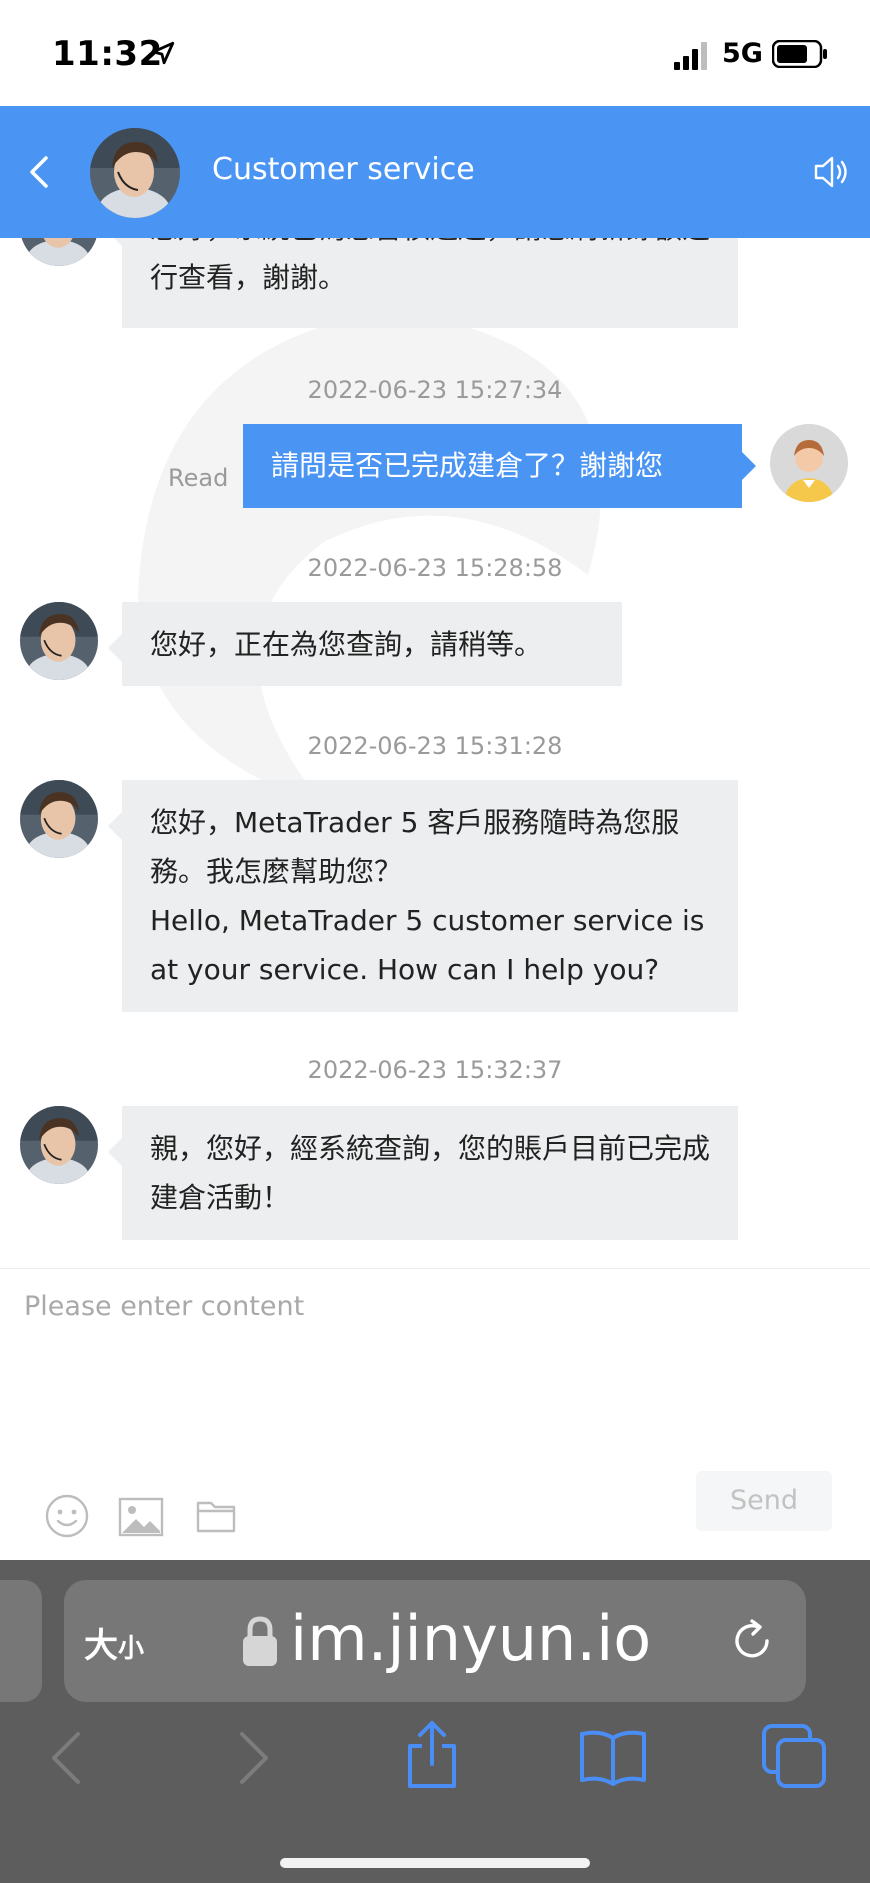 The image size is (870, 1883). What do you see at coordinates (471, 1638) in the screenshot?
I see `url-text: im.jinyun.io` at bounding box center [471, 1638].